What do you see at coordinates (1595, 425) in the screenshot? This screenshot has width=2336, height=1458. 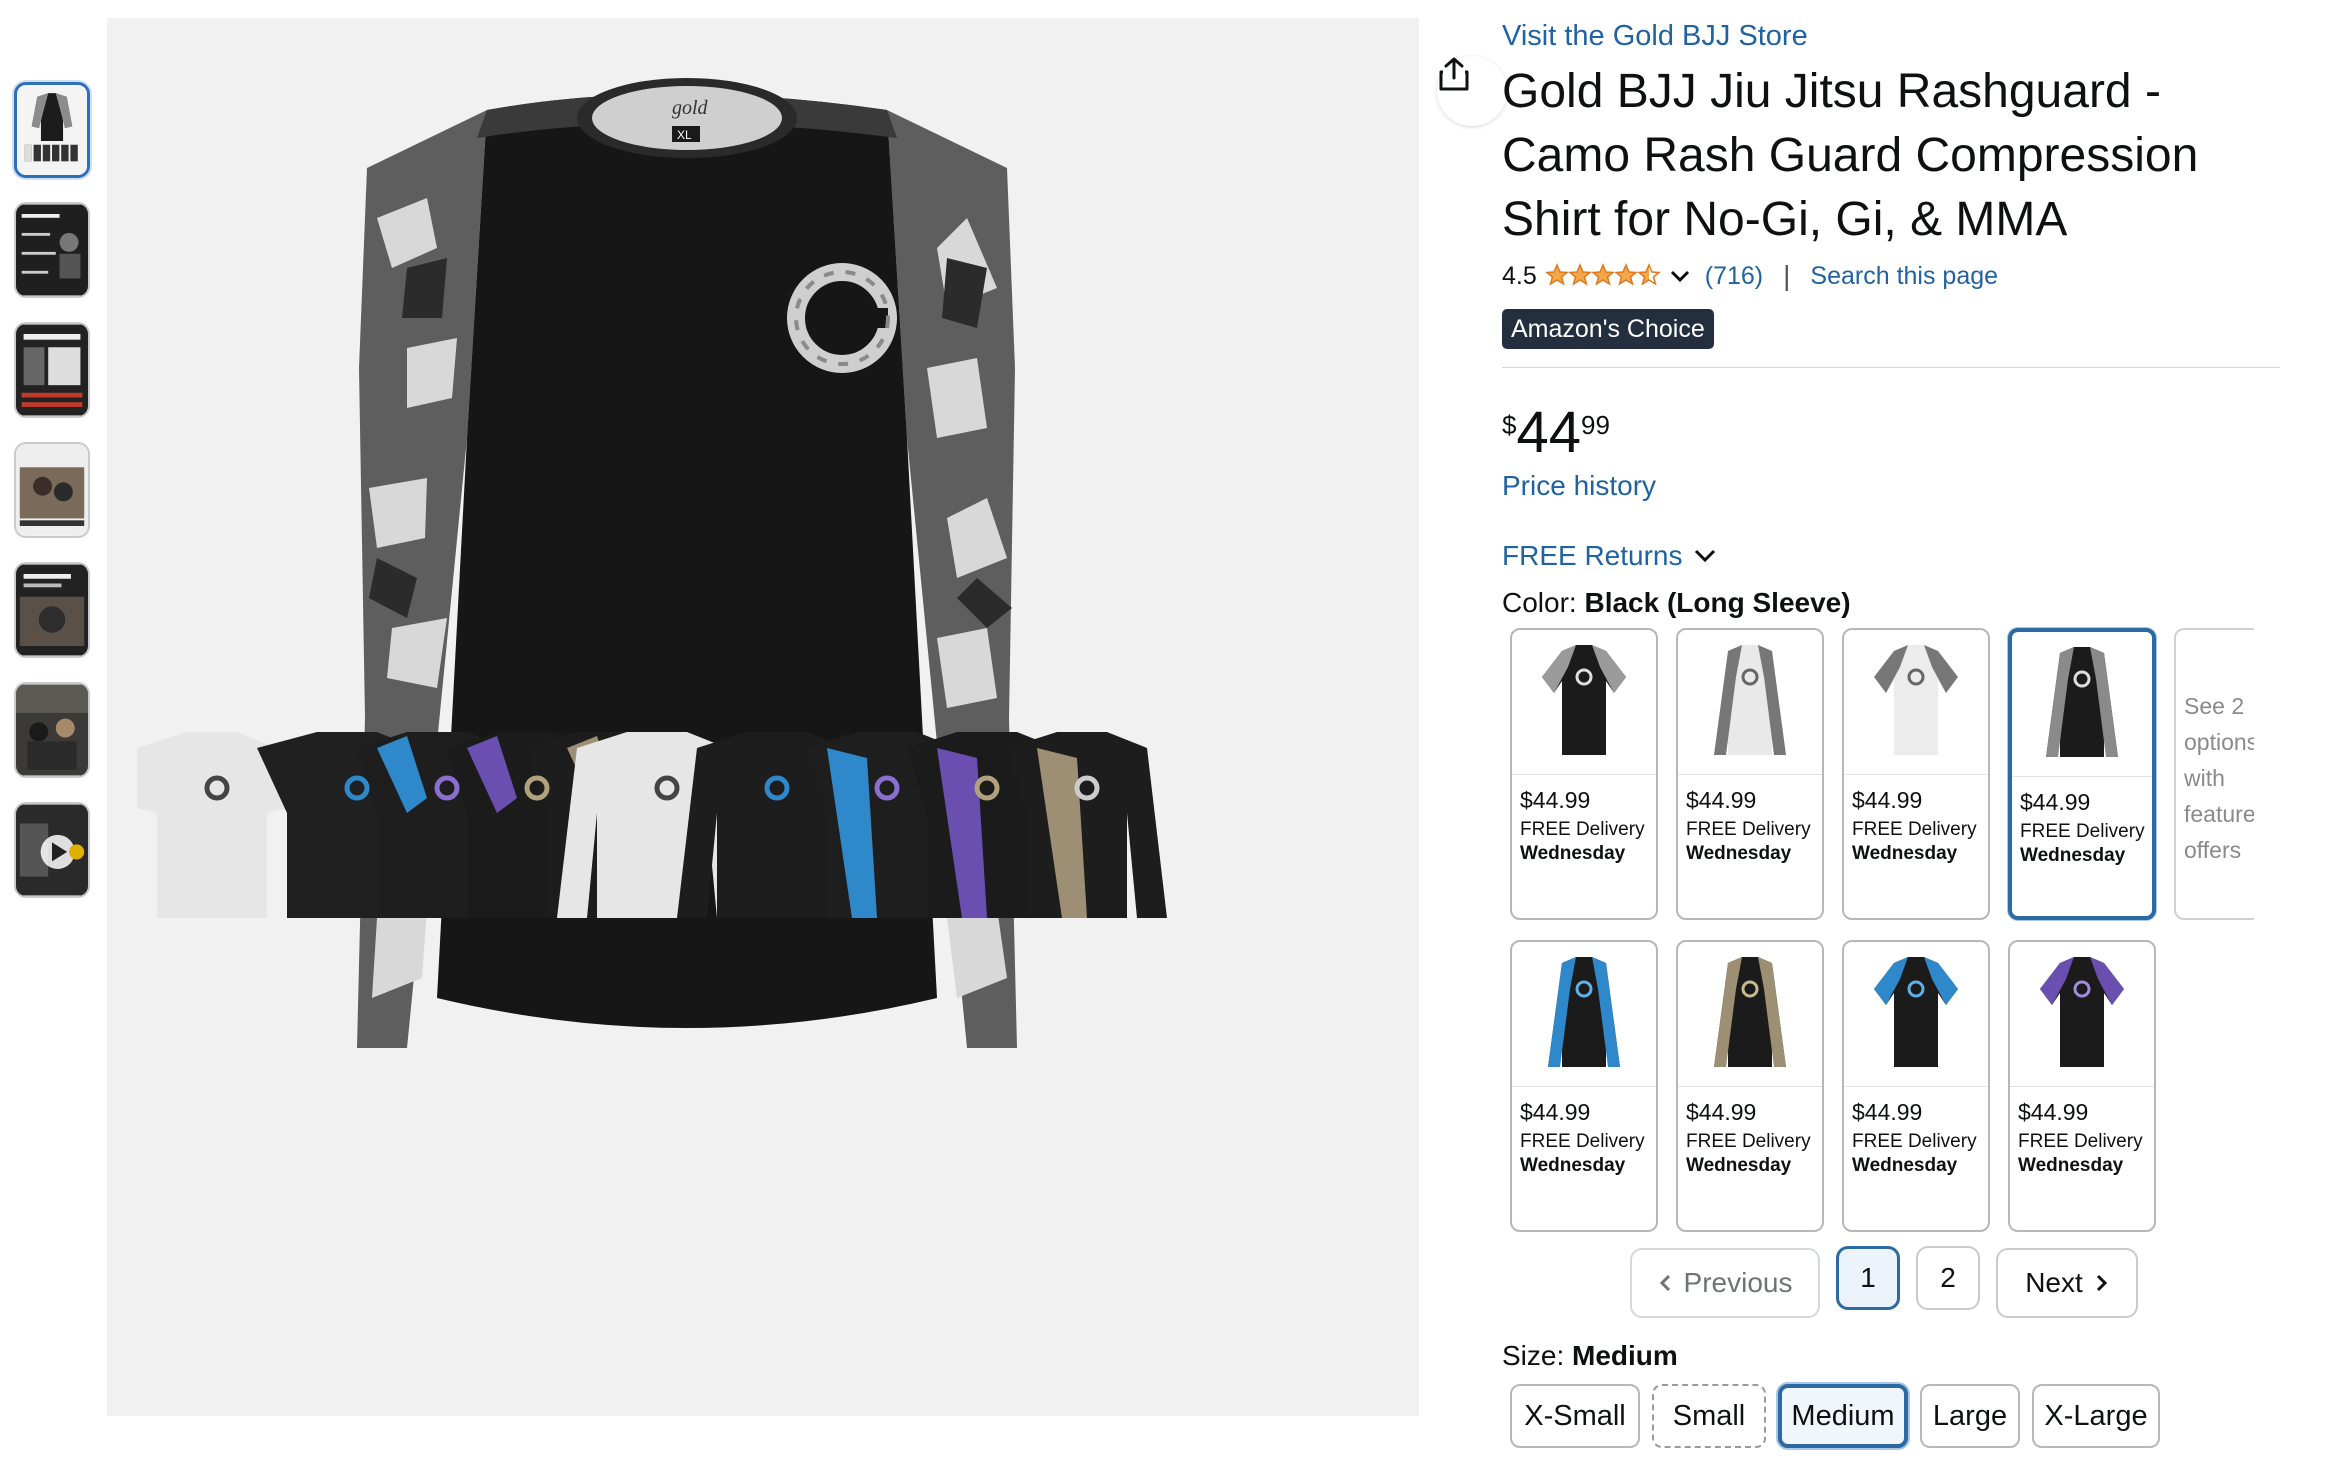 I see `price-fraction: 99` at bounding box center [1595, 425].